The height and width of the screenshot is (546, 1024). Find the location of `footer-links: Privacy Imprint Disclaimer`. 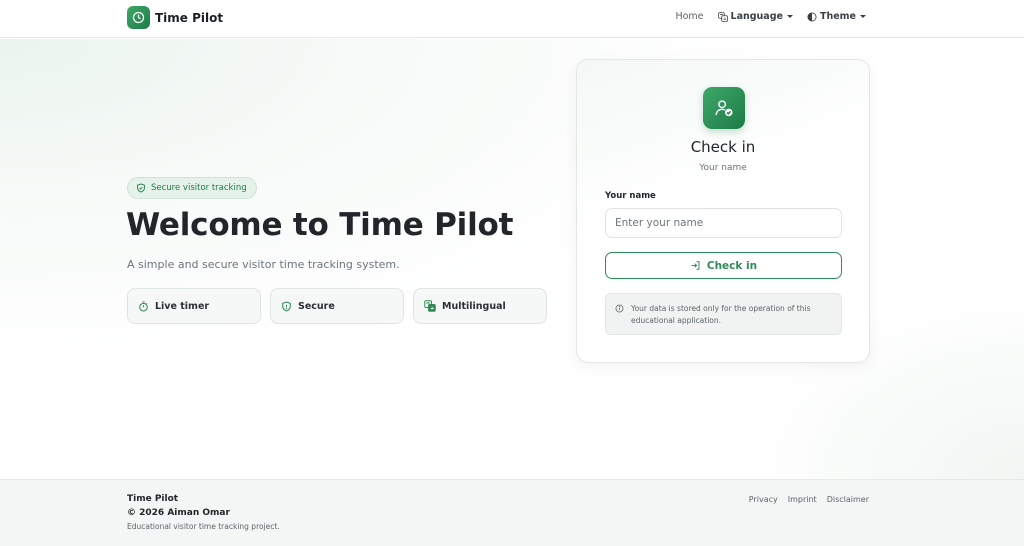

footer-links: Privacy Imprint Disclaimer is located at coordinates (804, 499).